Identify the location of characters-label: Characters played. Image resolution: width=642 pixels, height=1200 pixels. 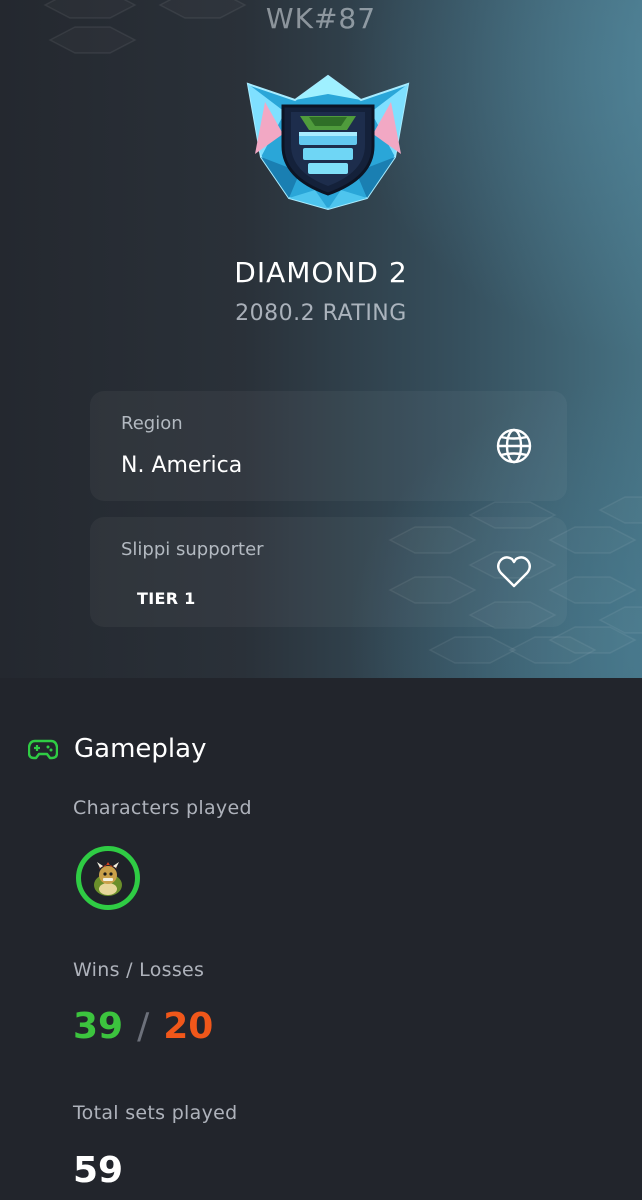
(162, 808).